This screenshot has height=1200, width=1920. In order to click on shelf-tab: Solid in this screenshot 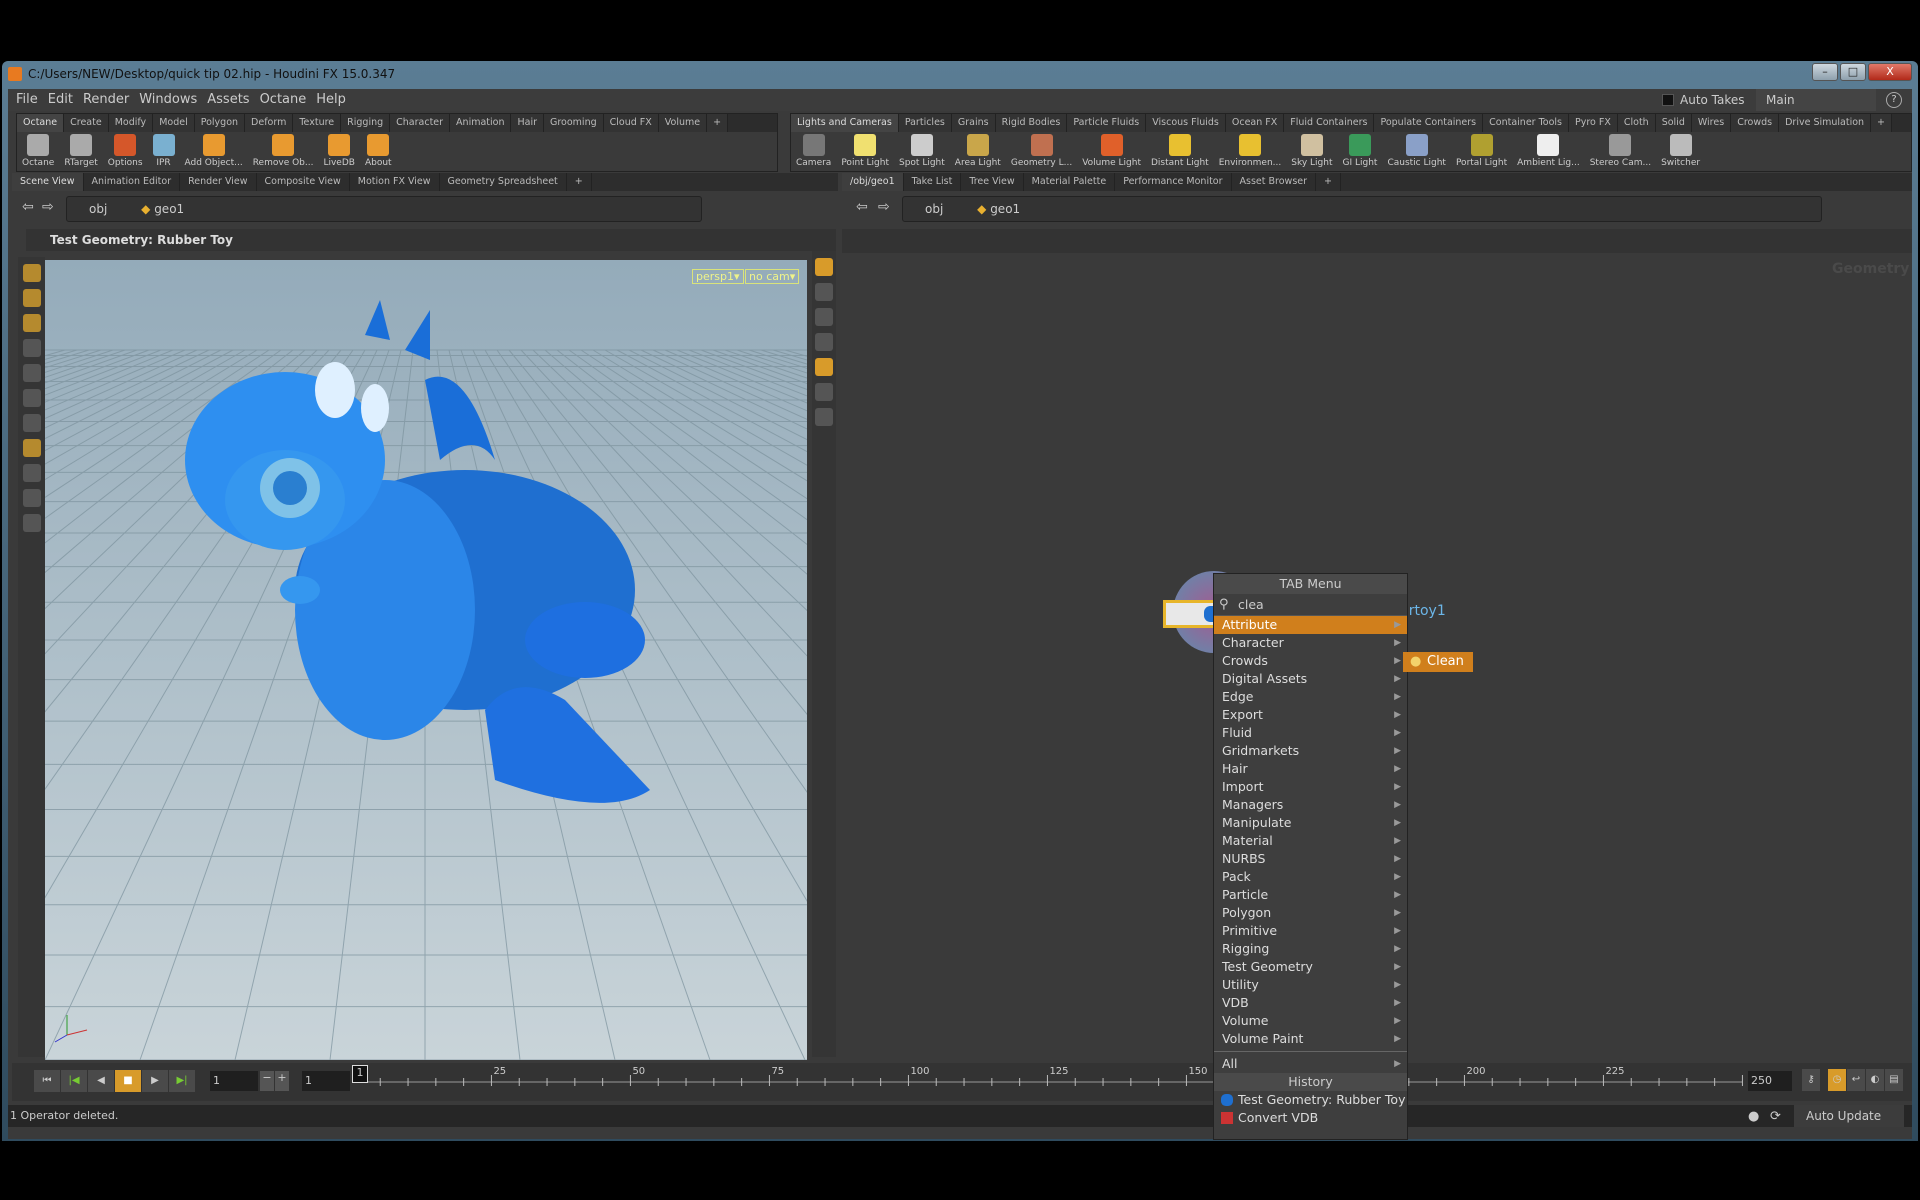, I will do `click(1673, 123)`.